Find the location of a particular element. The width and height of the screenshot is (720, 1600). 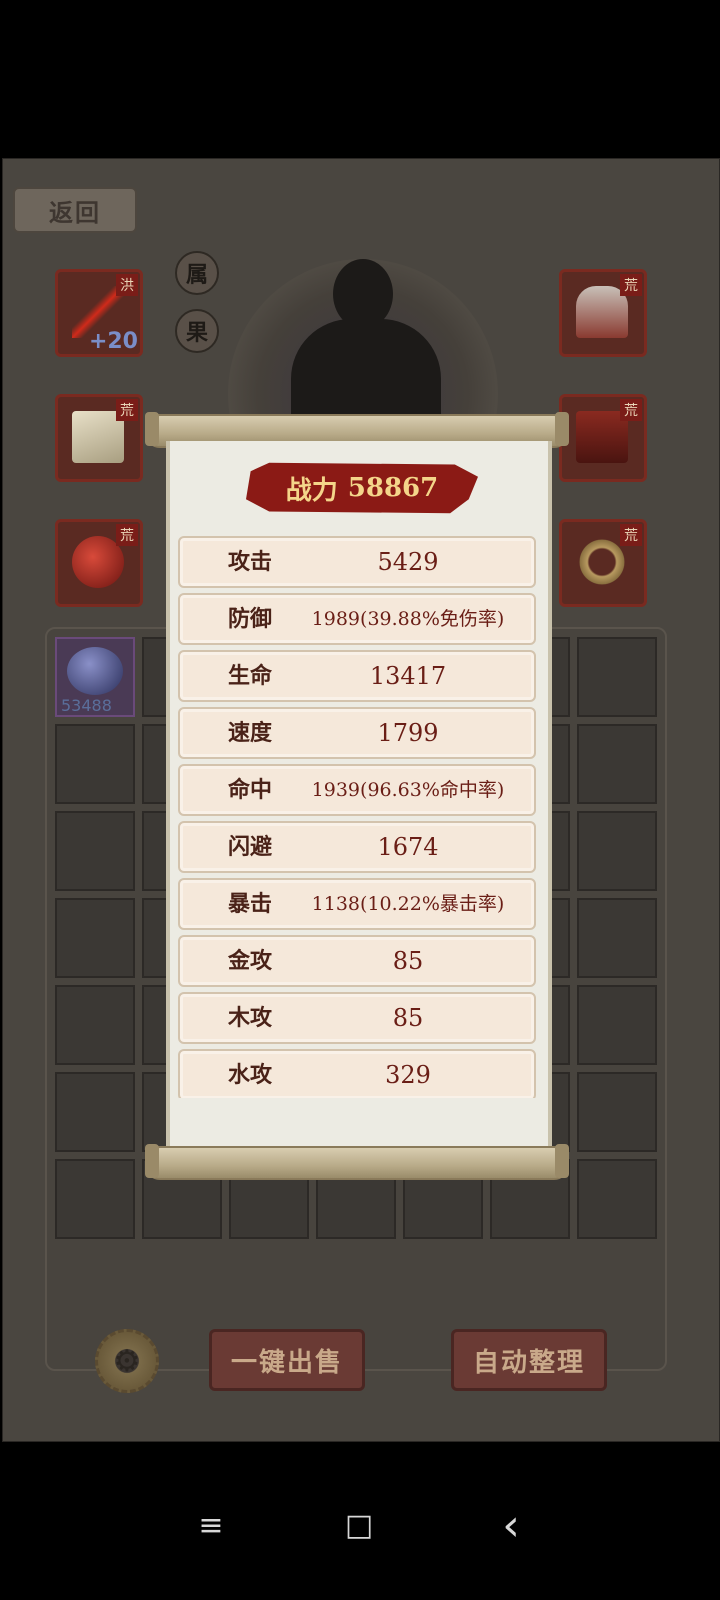

stat-label: 暴击 is located at coordinates (250, 904).